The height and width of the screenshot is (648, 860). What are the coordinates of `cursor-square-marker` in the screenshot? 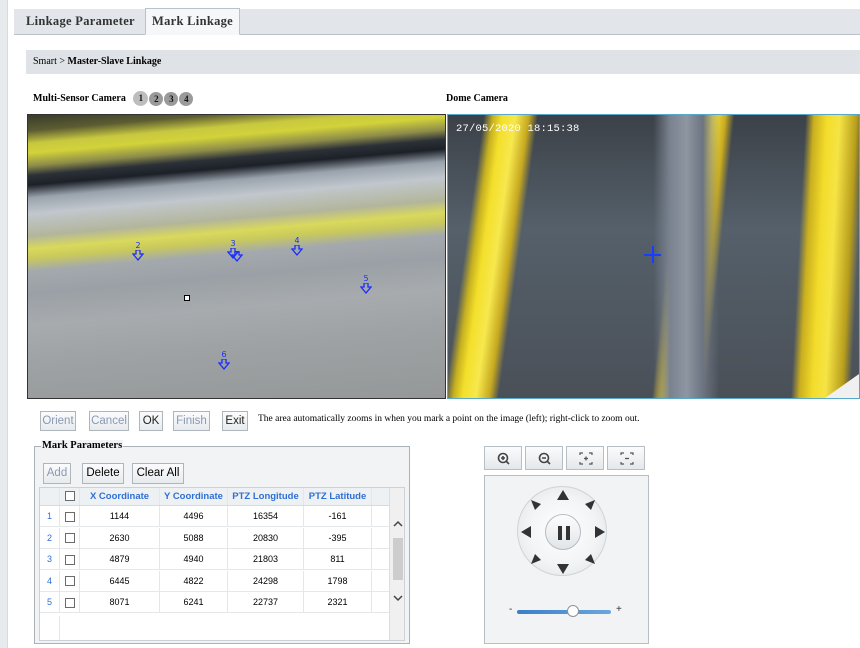 It's located at (187, 298).